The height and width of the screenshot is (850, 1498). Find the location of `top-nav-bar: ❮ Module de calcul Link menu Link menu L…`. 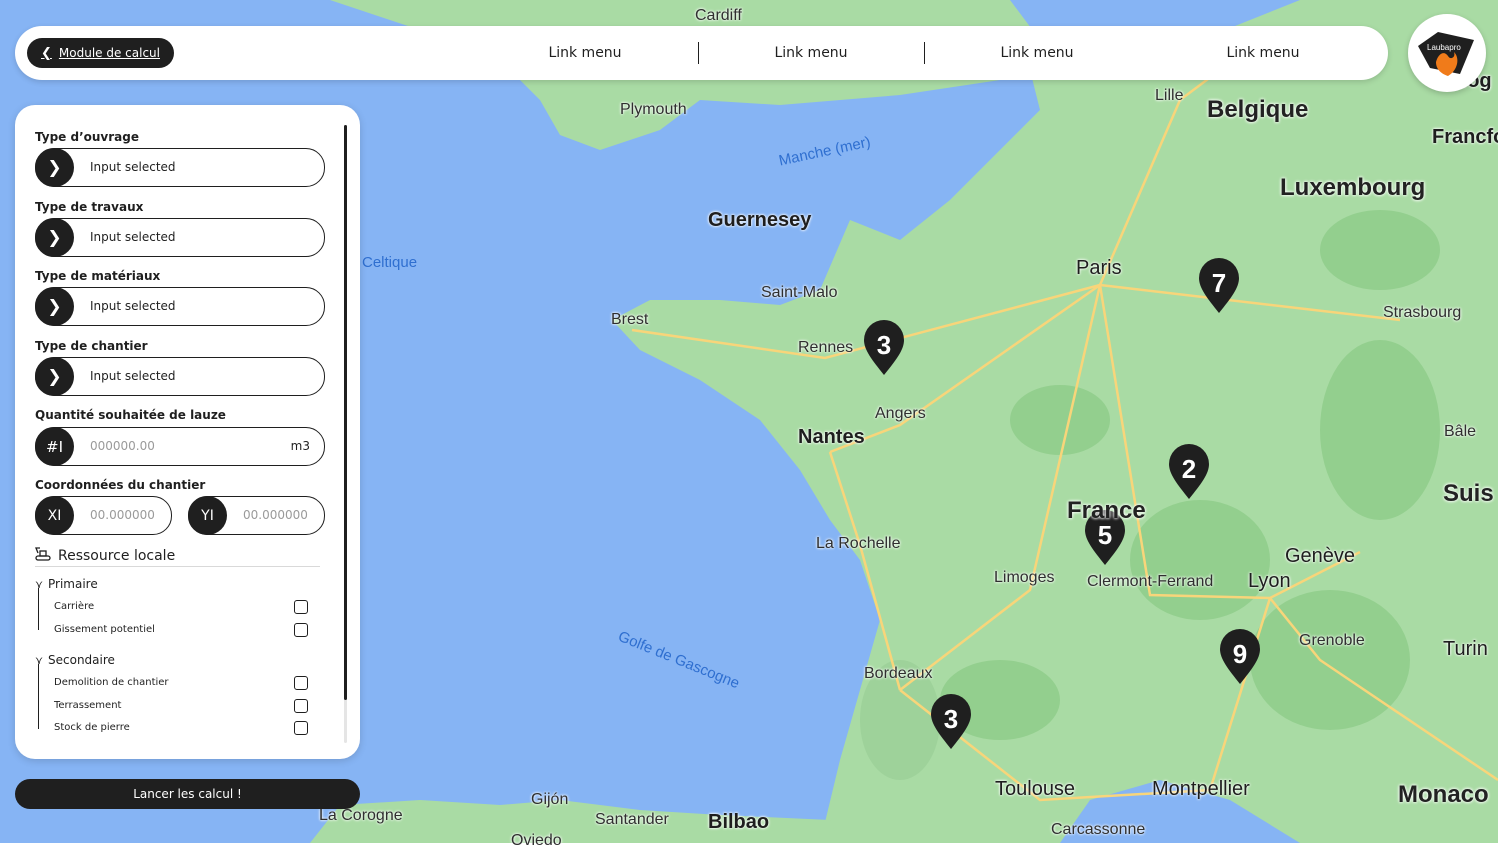

top-nav-bar: ❮ Module de calcul Link menu Link menu L… is located at coordinates (701, 53).